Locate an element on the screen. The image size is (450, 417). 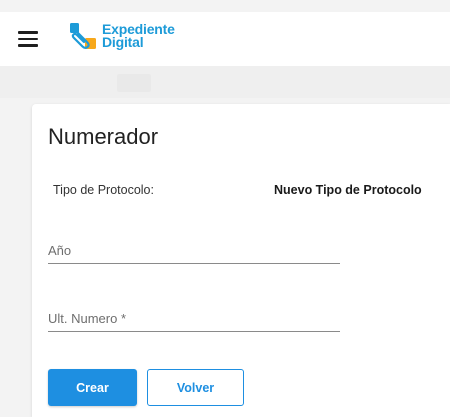
top-strip is located at coordinates (225, 6).